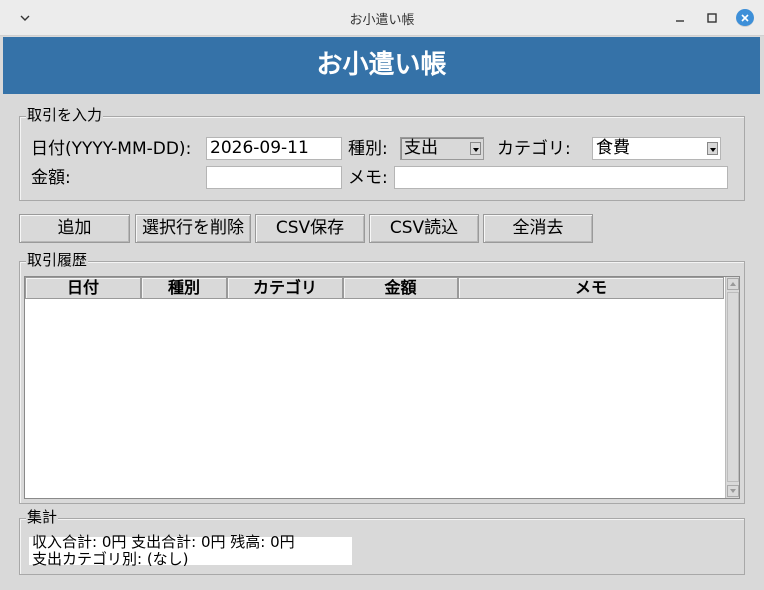  I want to click on column-header-date: 日付, so click(83, 288).